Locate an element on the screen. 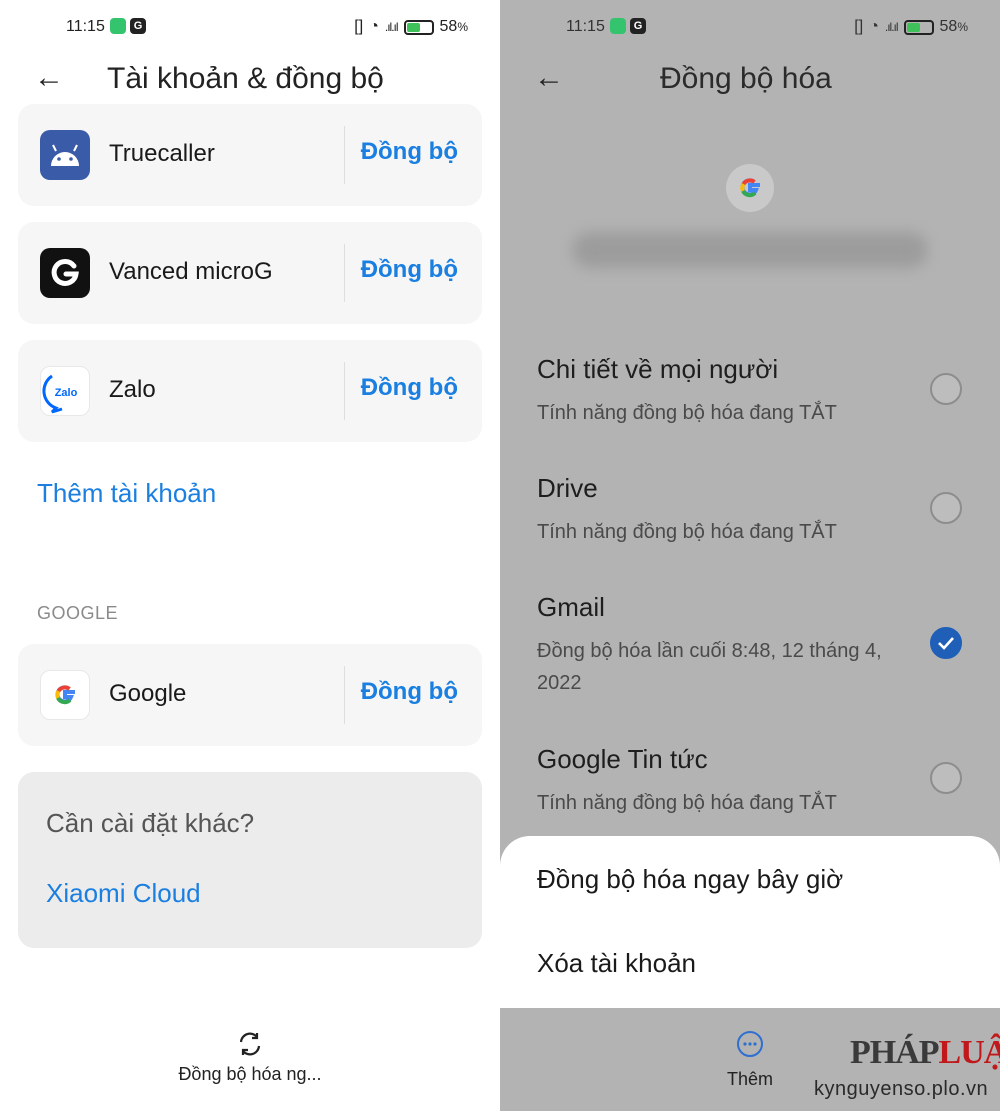 This screenshot has height=1111, width=1000. watermark-url: kynguyenso.plo.vn is located at coordinates (901, 1089).